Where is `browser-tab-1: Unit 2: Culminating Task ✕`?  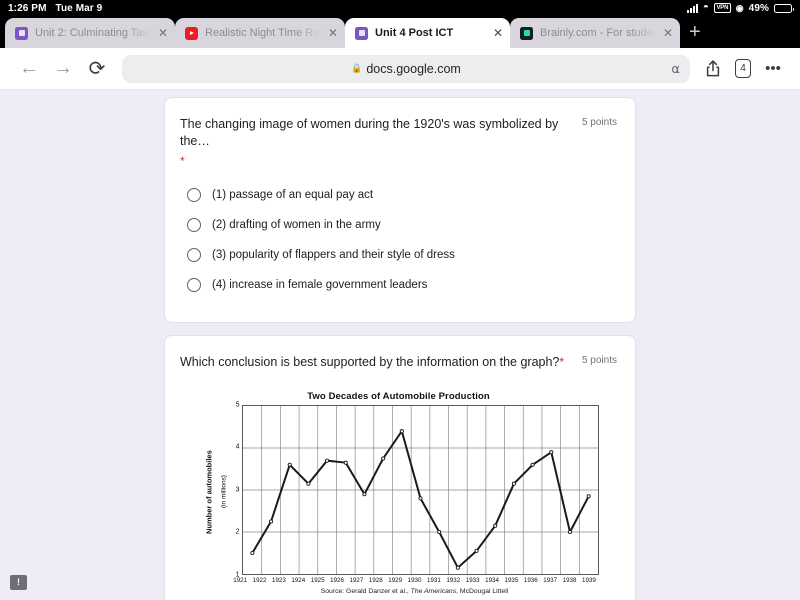
browser-tab-1: Unit 2: Culminating Task ✕ is located at coordinates (90, 33).